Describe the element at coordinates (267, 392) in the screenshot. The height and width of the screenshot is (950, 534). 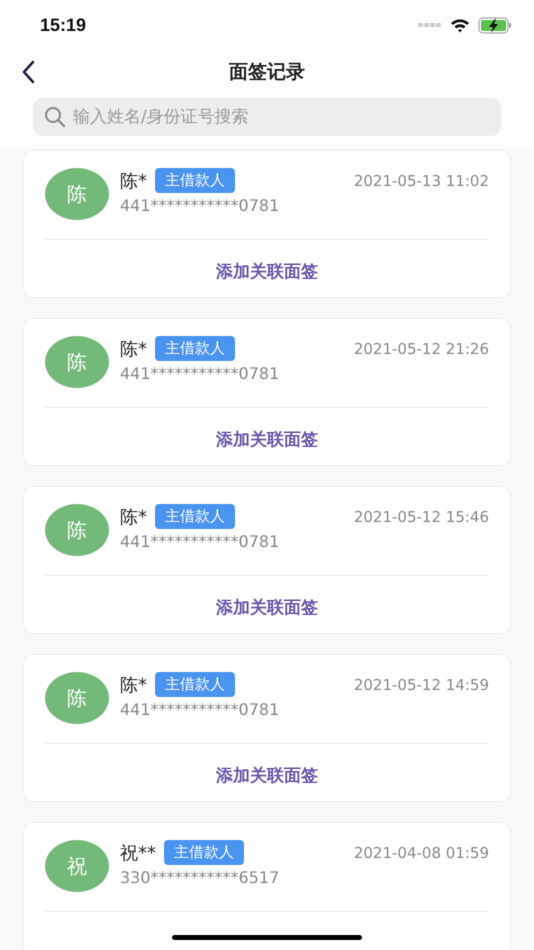
I see `record-card: 陈 陈* 主借款人 2021-05-12 21:26 441***********0781 添加关联面签` at that location.